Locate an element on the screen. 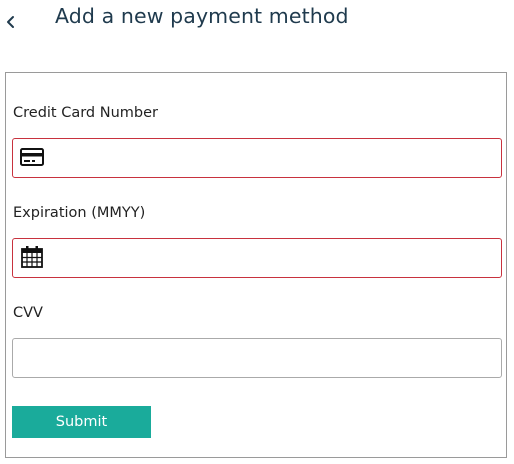 The height and width of the screenshot is (464, 514). submit-button: Submit is located at coordinates (81, 422).